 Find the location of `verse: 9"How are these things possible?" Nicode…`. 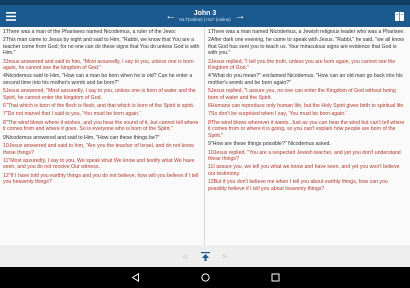

verse: 9"How are these things possible?" Nicode… is located at coordinates (307, 144).